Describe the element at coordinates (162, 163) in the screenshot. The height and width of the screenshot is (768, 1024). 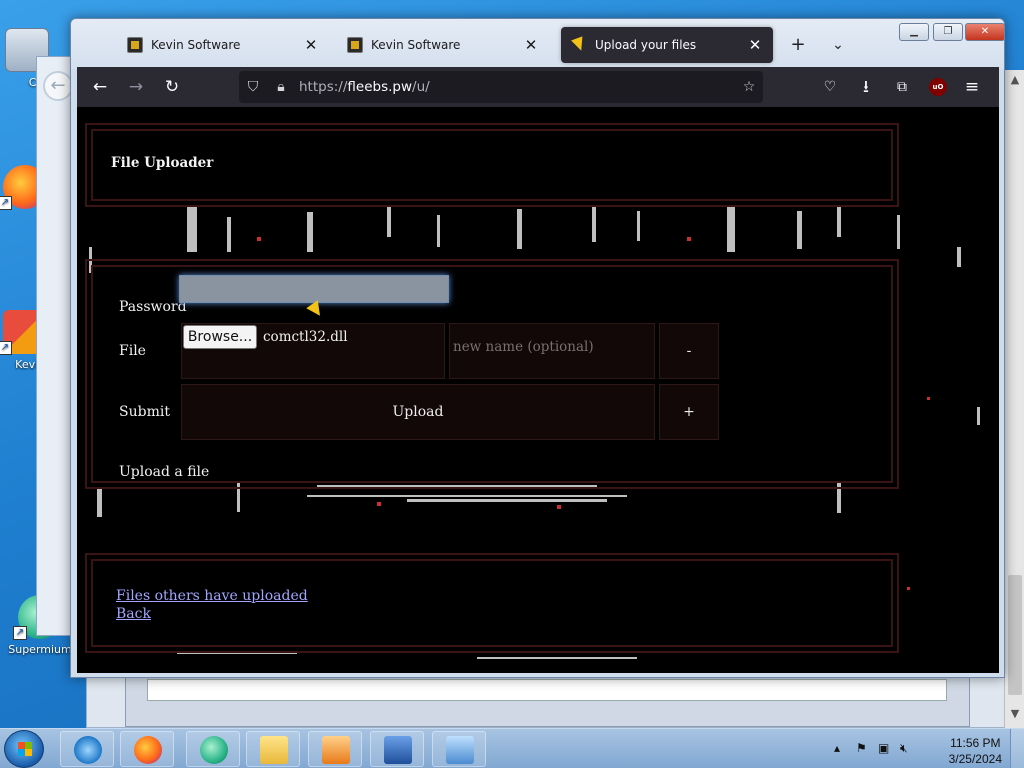
I see `page-title: File Uploader` at that location.